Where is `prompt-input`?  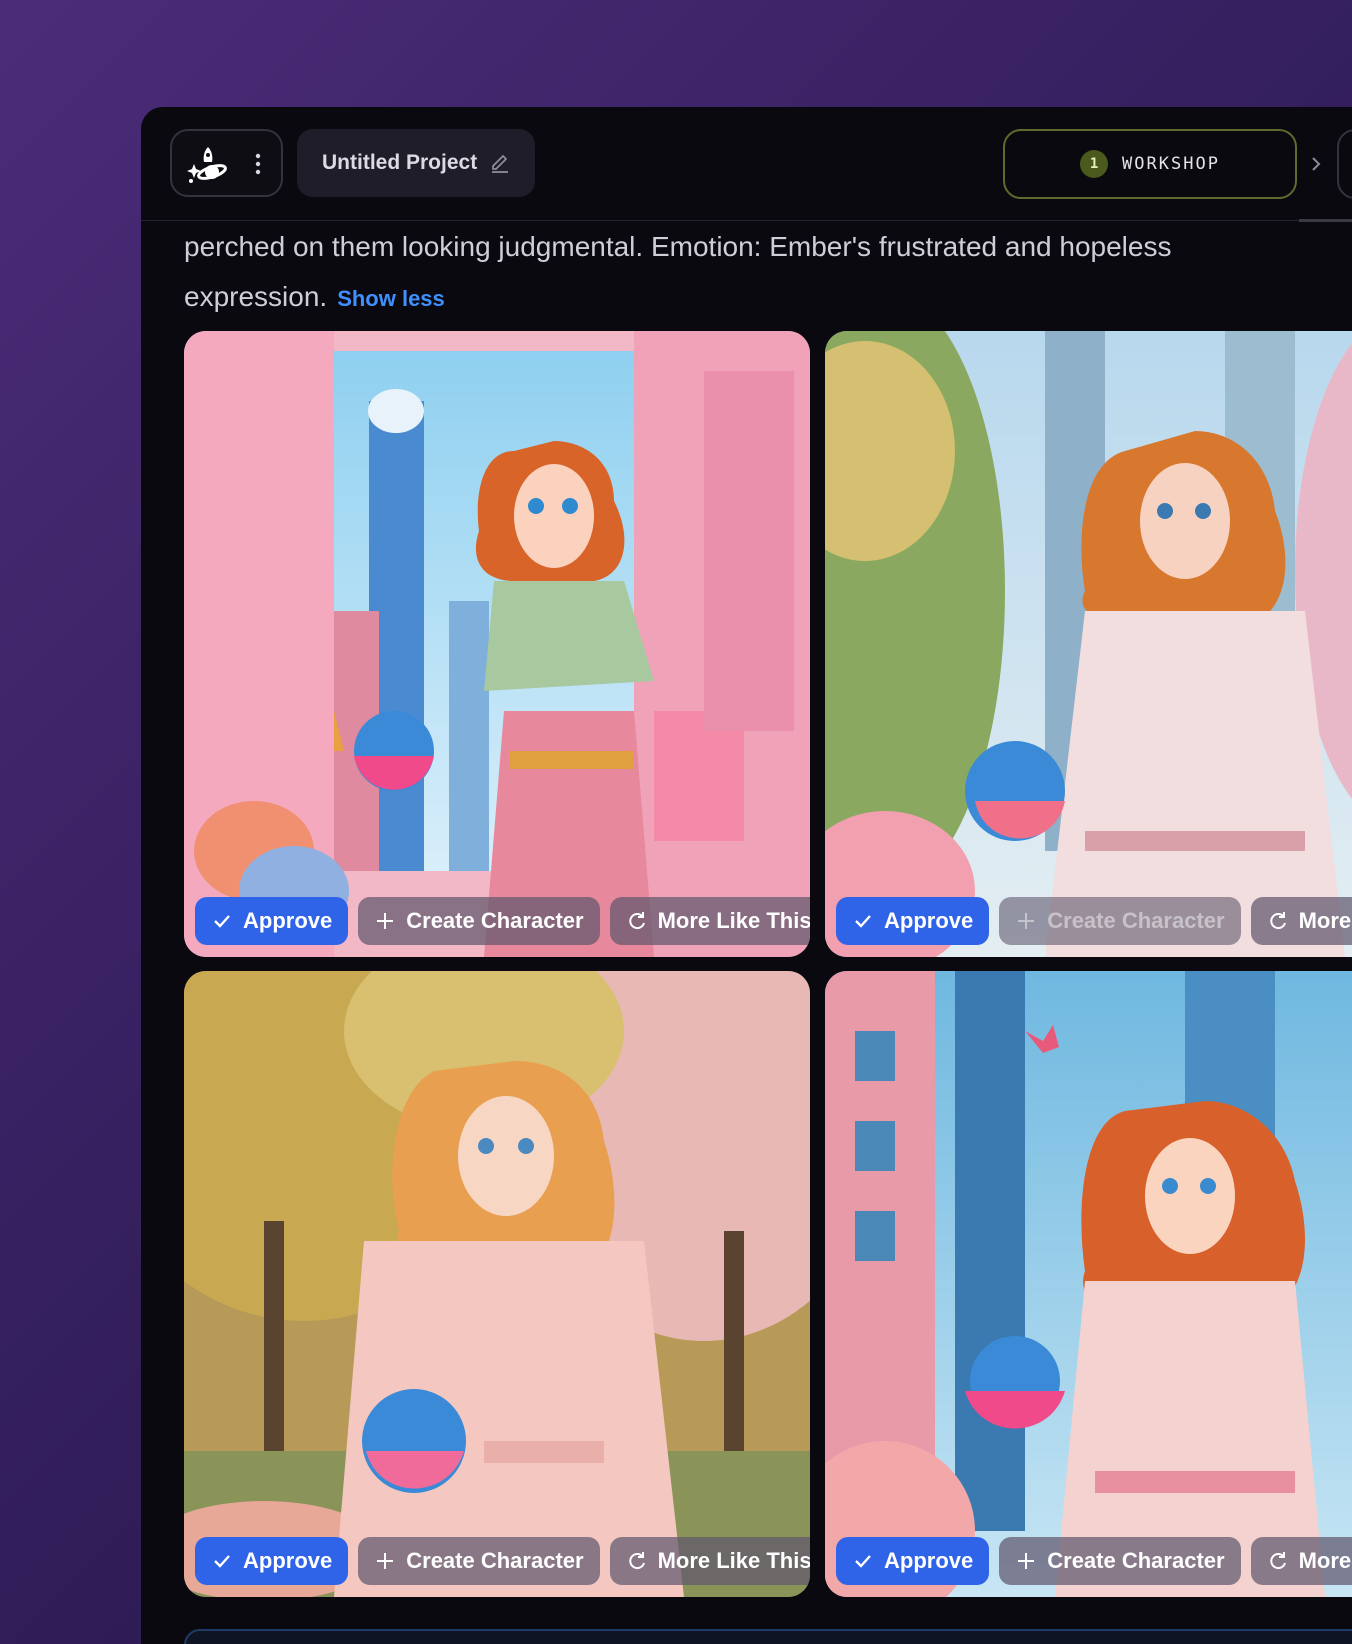 prompt-input is located at coordinates (768, 1636).